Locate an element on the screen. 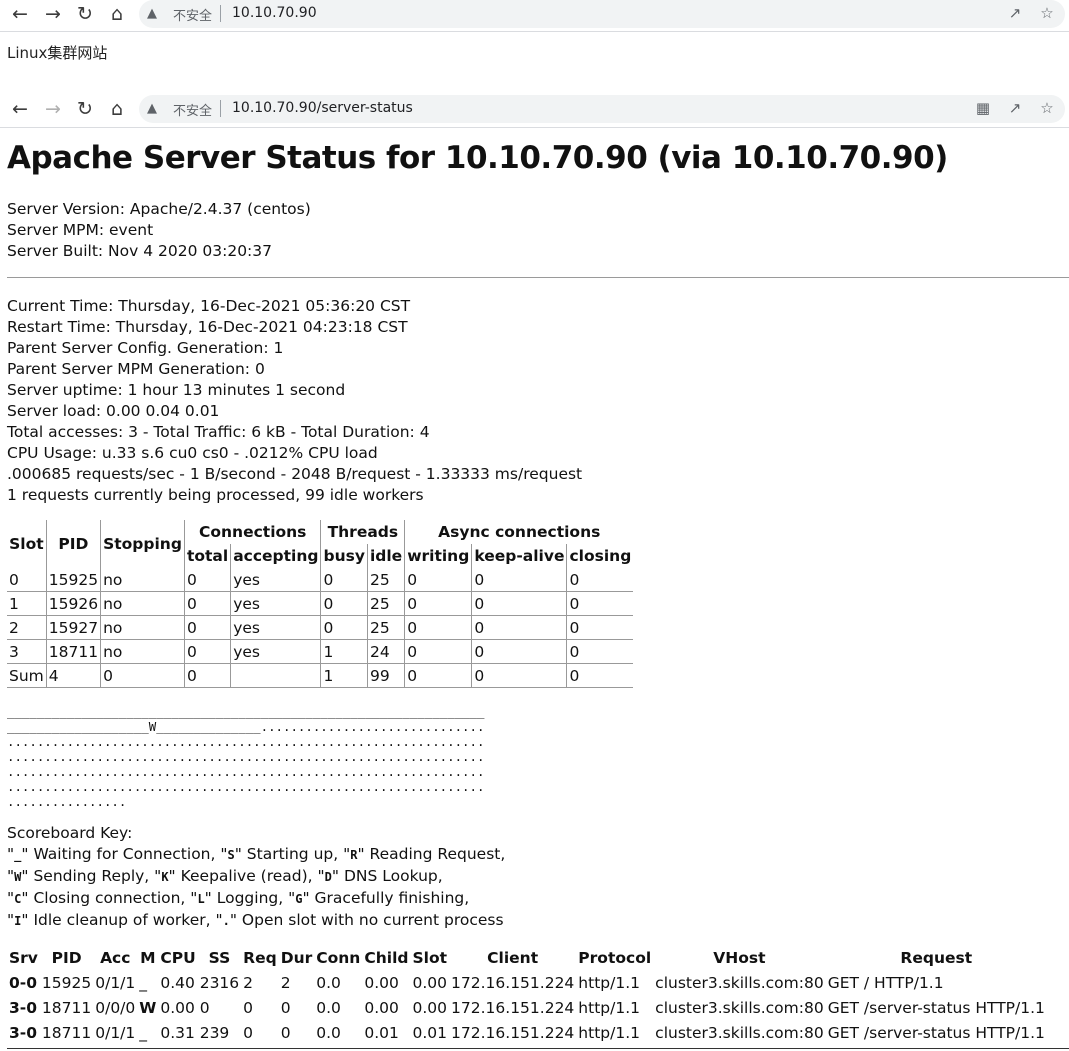  table-cell: 2 is located at coordinates (285, 982).